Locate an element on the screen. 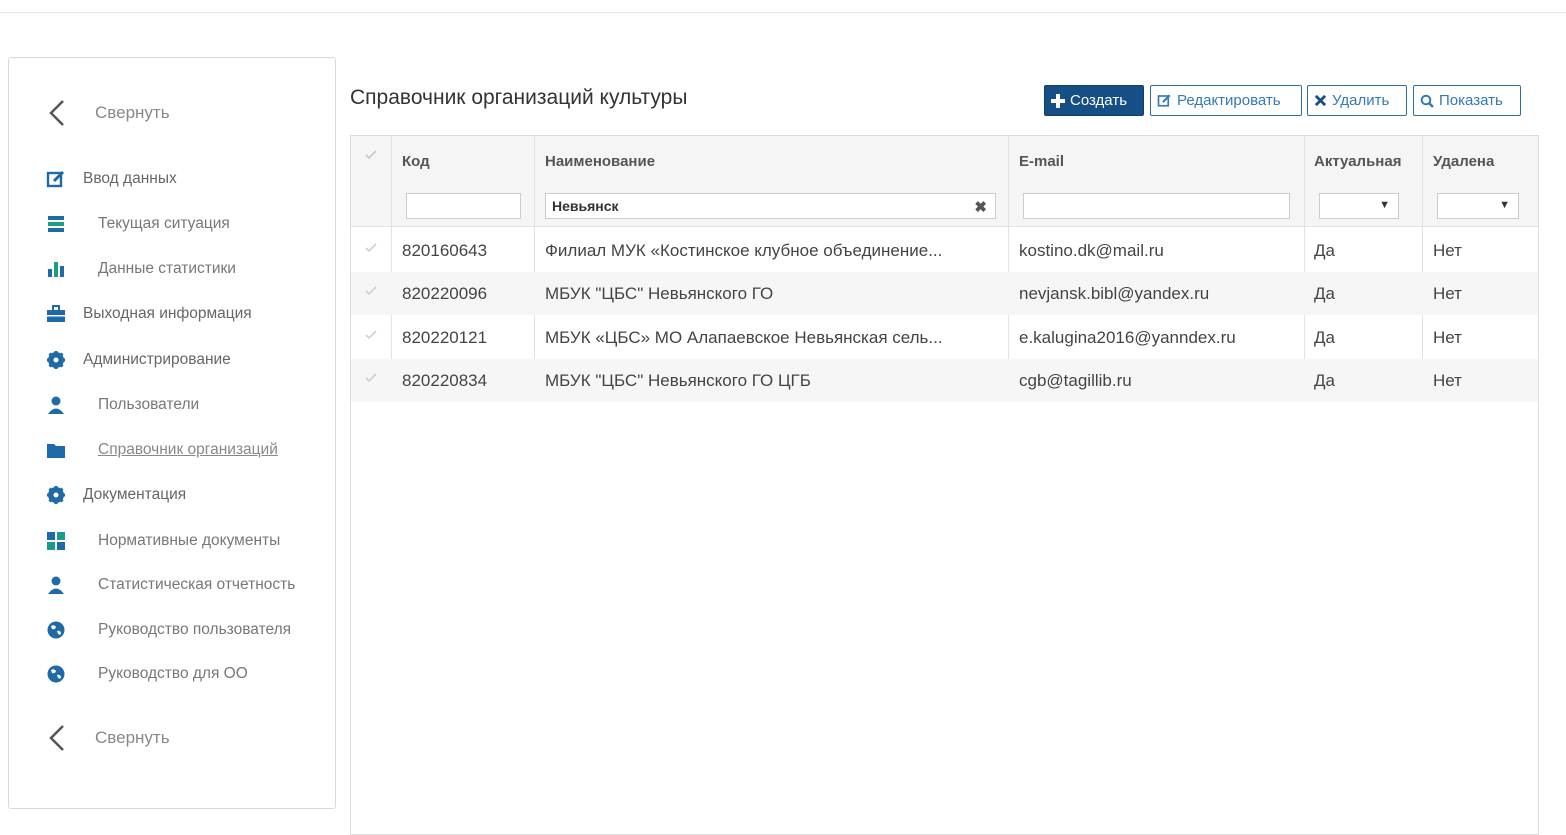 Image resolution: width=1566 pixels, height=835 pixels. name-filter-value: Невьянск is located at coordinates (585, 206).